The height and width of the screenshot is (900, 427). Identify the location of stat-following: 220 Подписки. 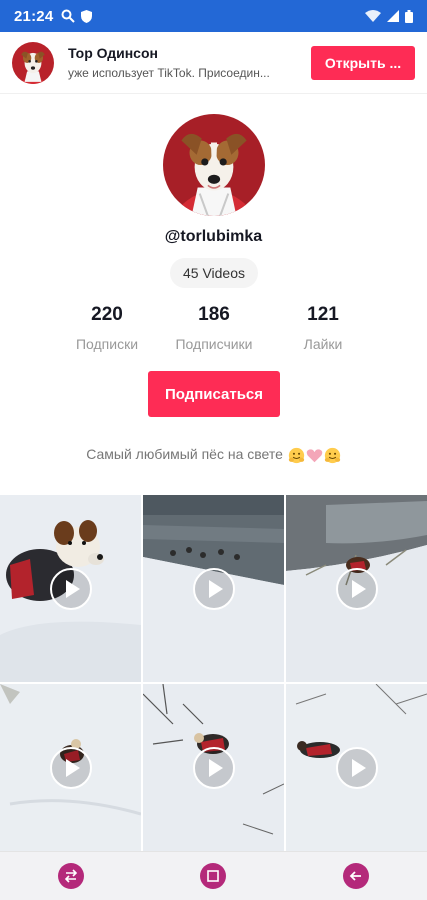
(107, 328).